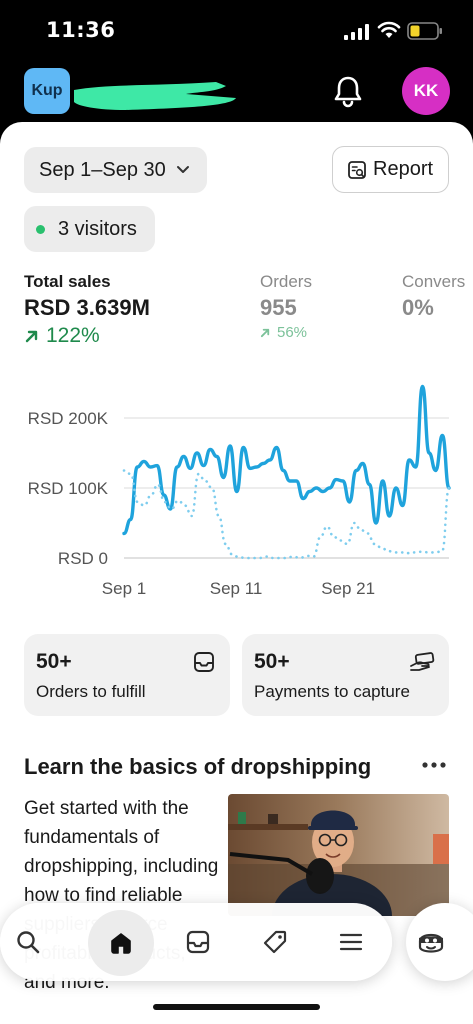 This screenshot has height=1024, width=473. Describe the element at coordinates (389, 29) in the screenshot. I see `wifi-icon` at that location.